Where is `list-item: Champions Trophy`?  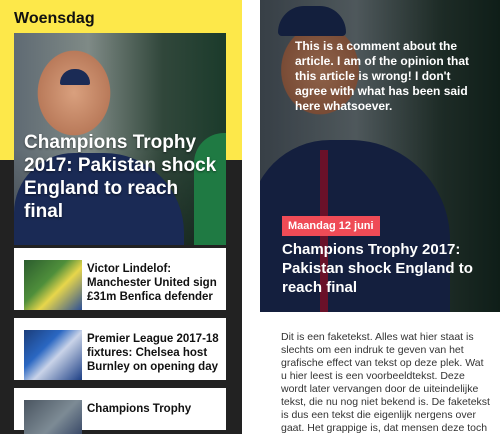 list-item: Champions Trophy is located at coordinates (120, 411).